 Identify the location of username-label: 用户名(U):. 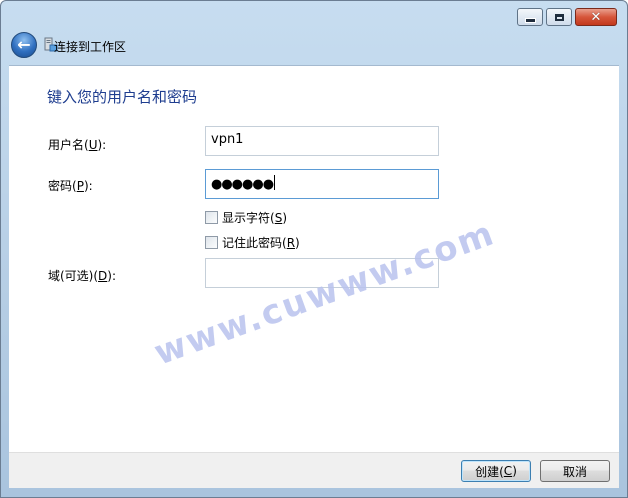
(77, 145).